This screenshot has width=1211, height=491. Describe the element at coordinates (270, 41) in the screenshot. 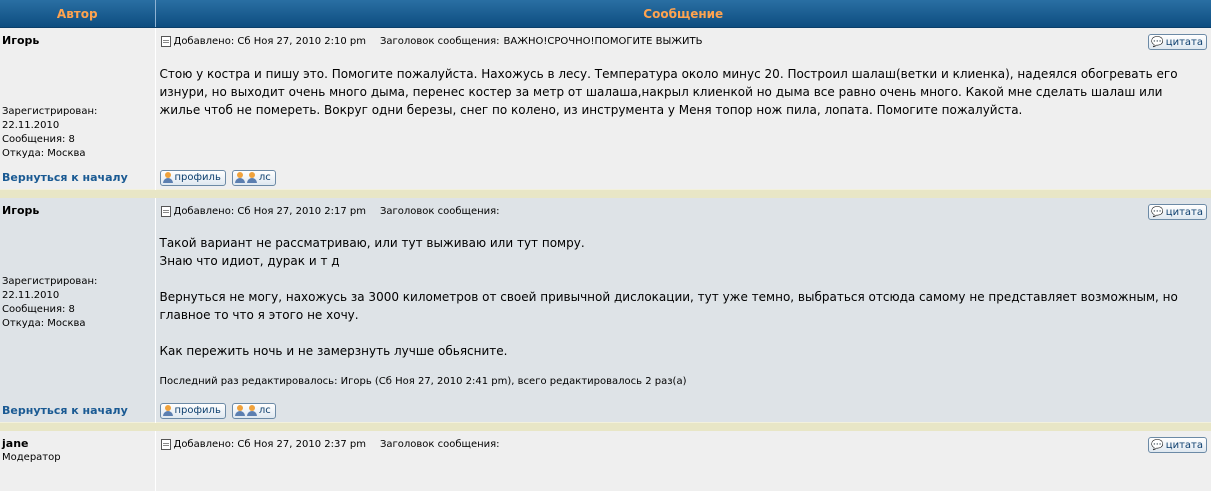

I see `post-date: Добавлено: Сб Ноя 27, 2010 2:10 pm` at that location.